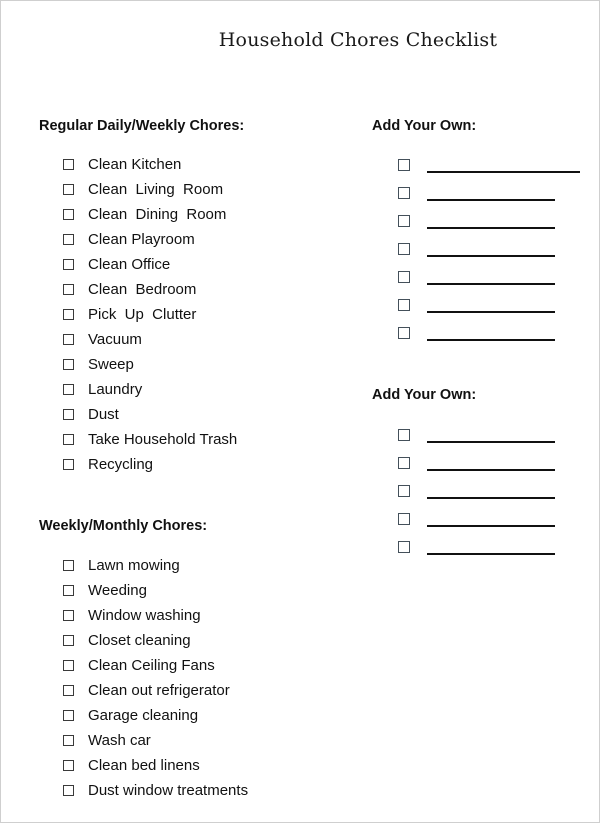 This screenshot has width=600, height=823. What do you see at coordinates (358, 40) in the screenshot?
I see `document-title: Household Chores Checklist` at bounding box center [358, 40].